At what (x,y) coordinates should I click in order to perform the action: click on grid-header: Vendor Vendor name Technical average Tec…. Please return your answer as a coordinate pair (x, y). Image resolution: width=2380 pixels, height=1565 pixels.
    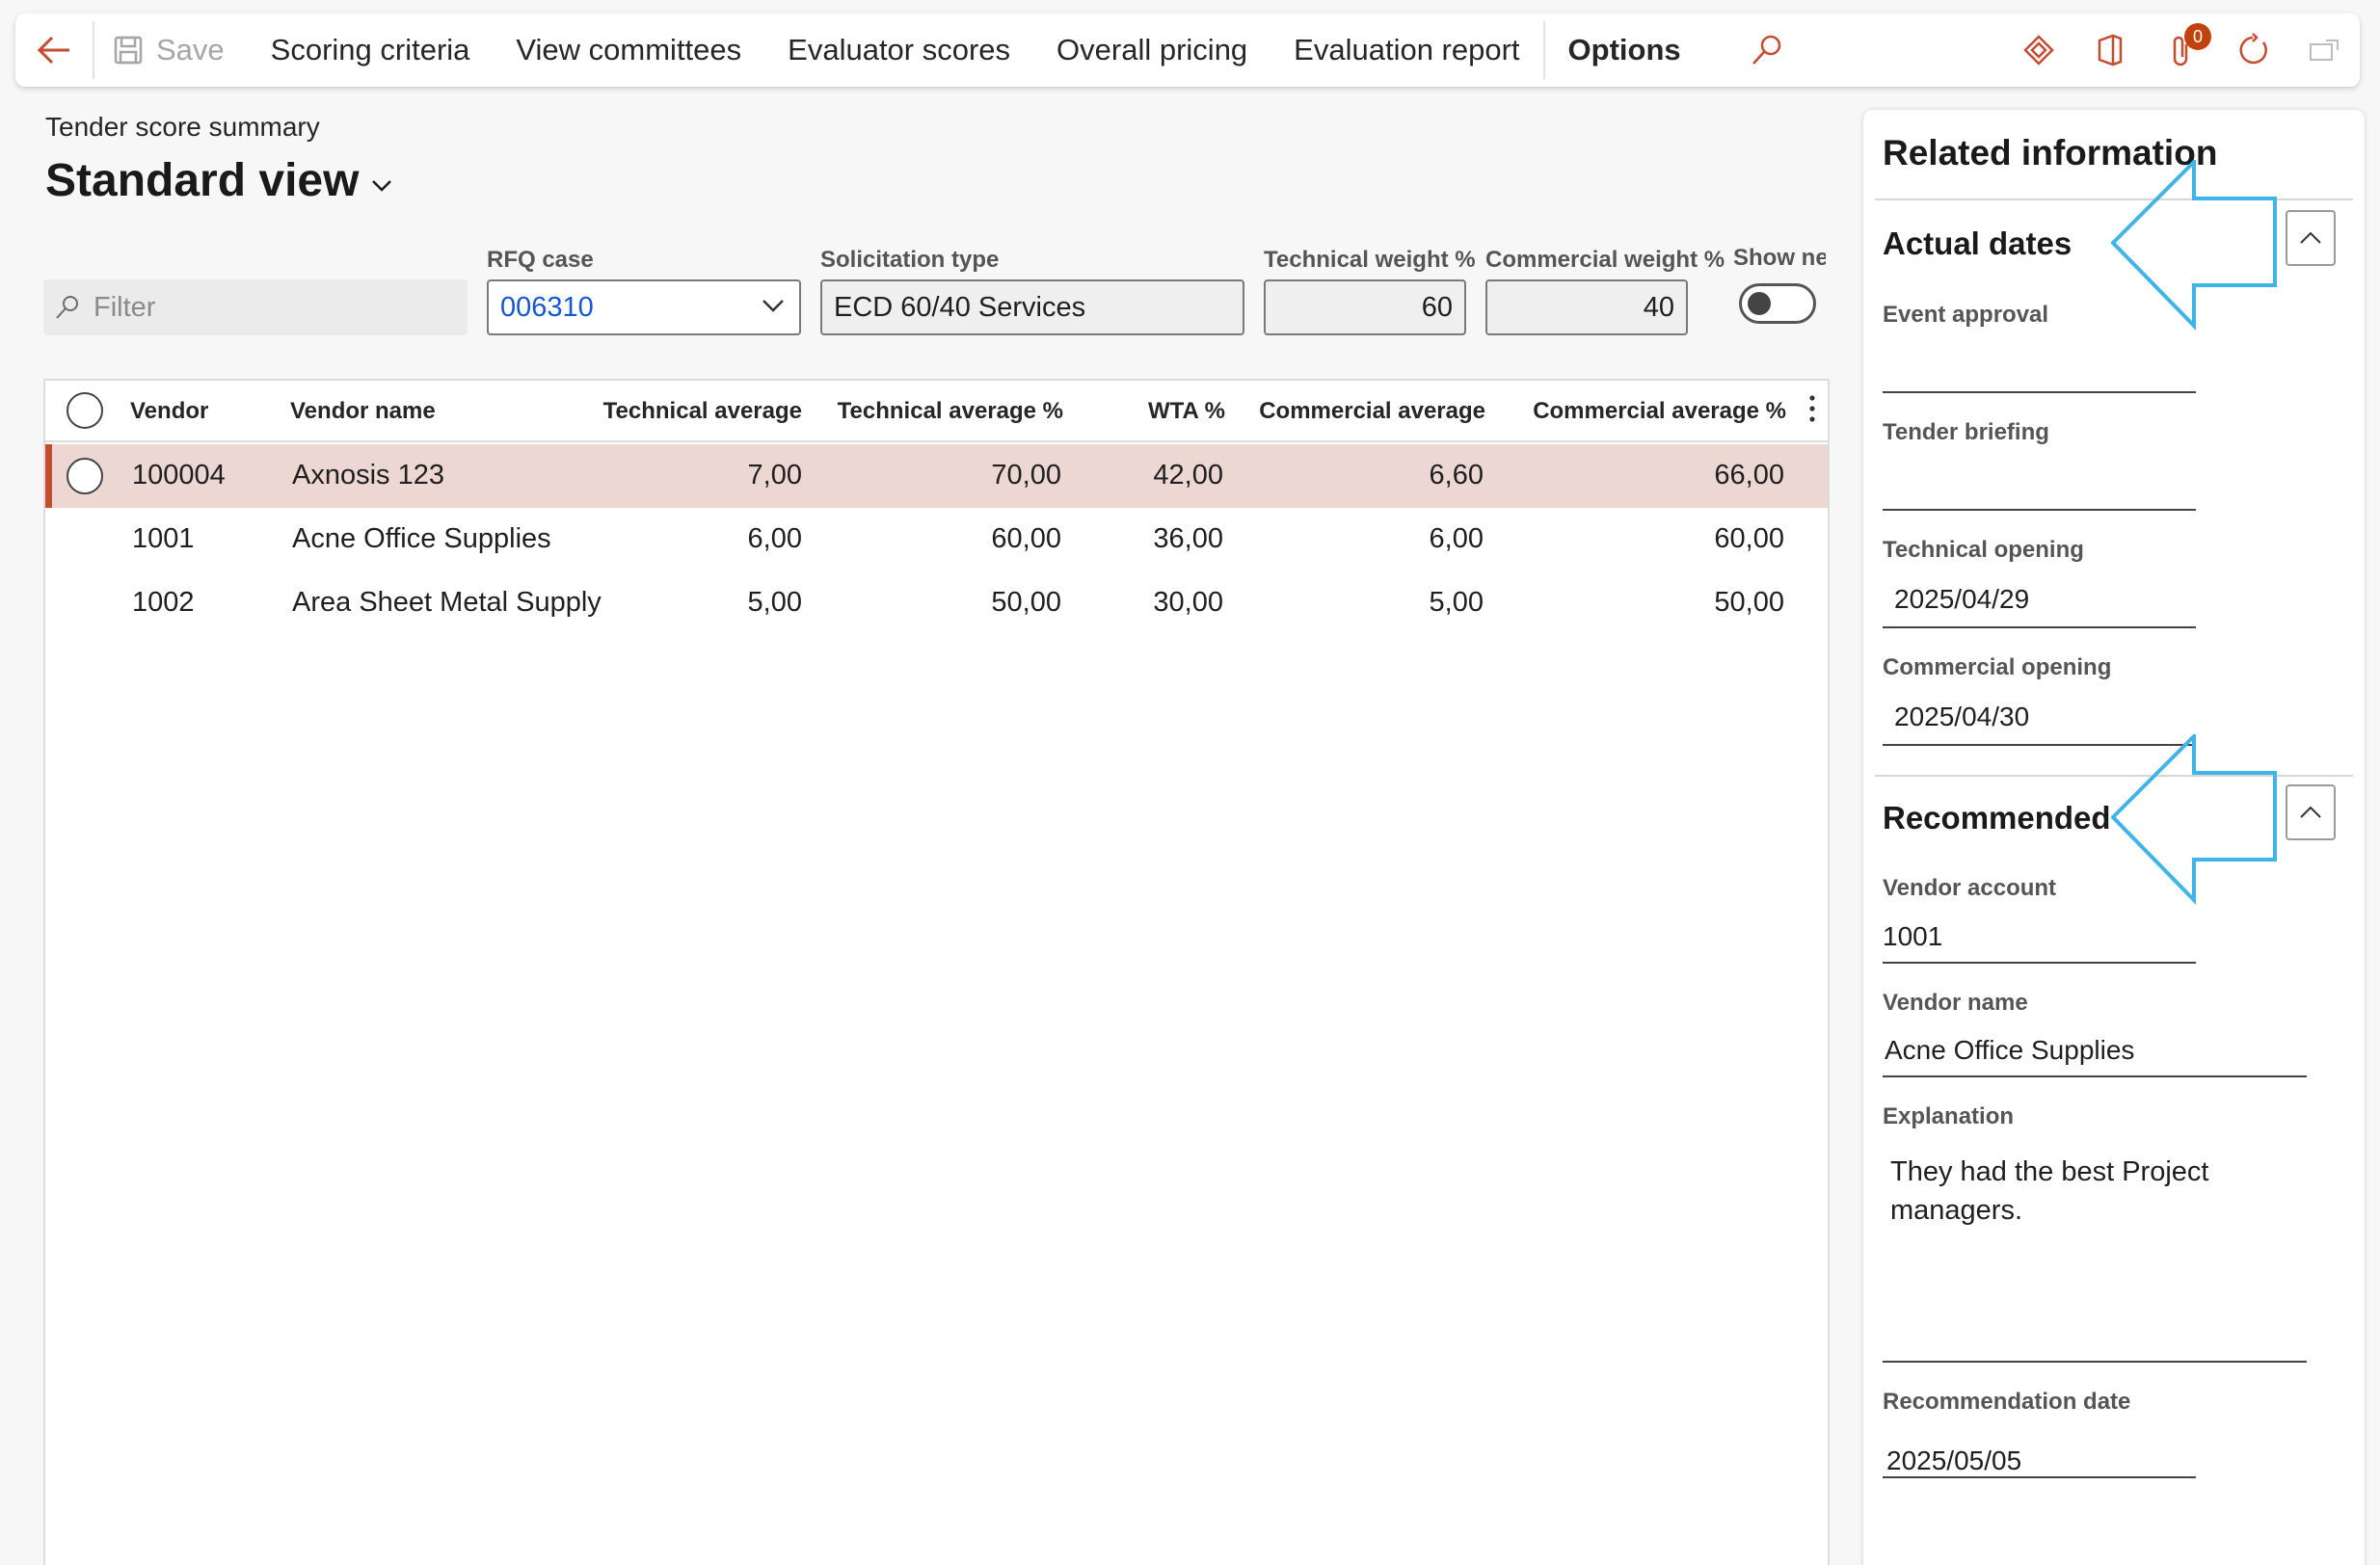
    Looking at the image, I should click on (937, 411).